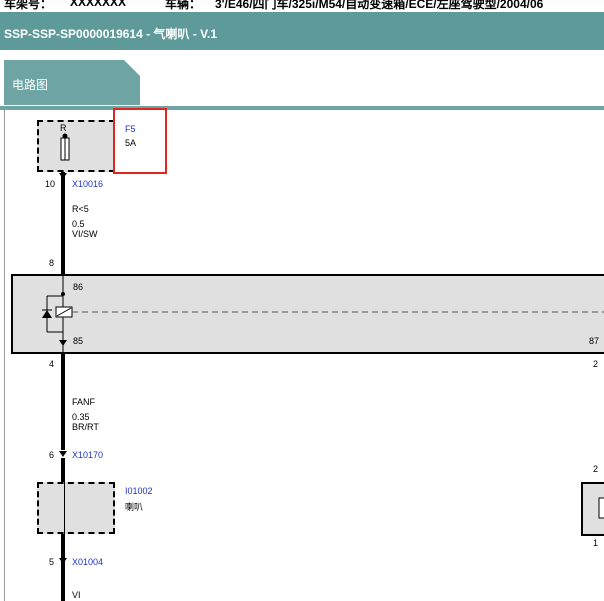 The width and height of the screenshot is (604, 601). I want to click on connector-x10170: X10170, so click(87, 455).